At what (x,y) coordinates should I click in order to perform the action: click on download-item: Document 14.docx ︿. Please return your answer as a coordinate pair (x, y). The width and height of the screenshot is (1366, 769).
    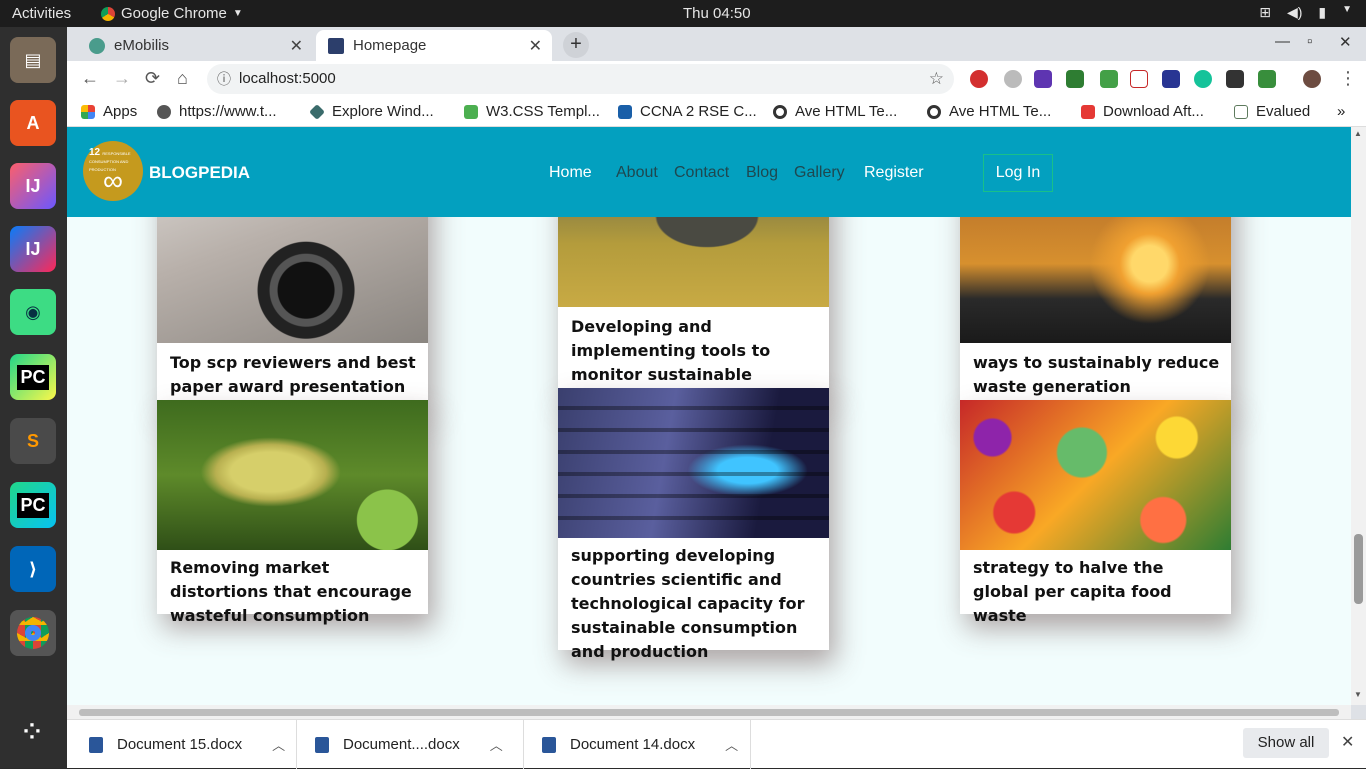
    Looking at the image, I should click on (637, 744).